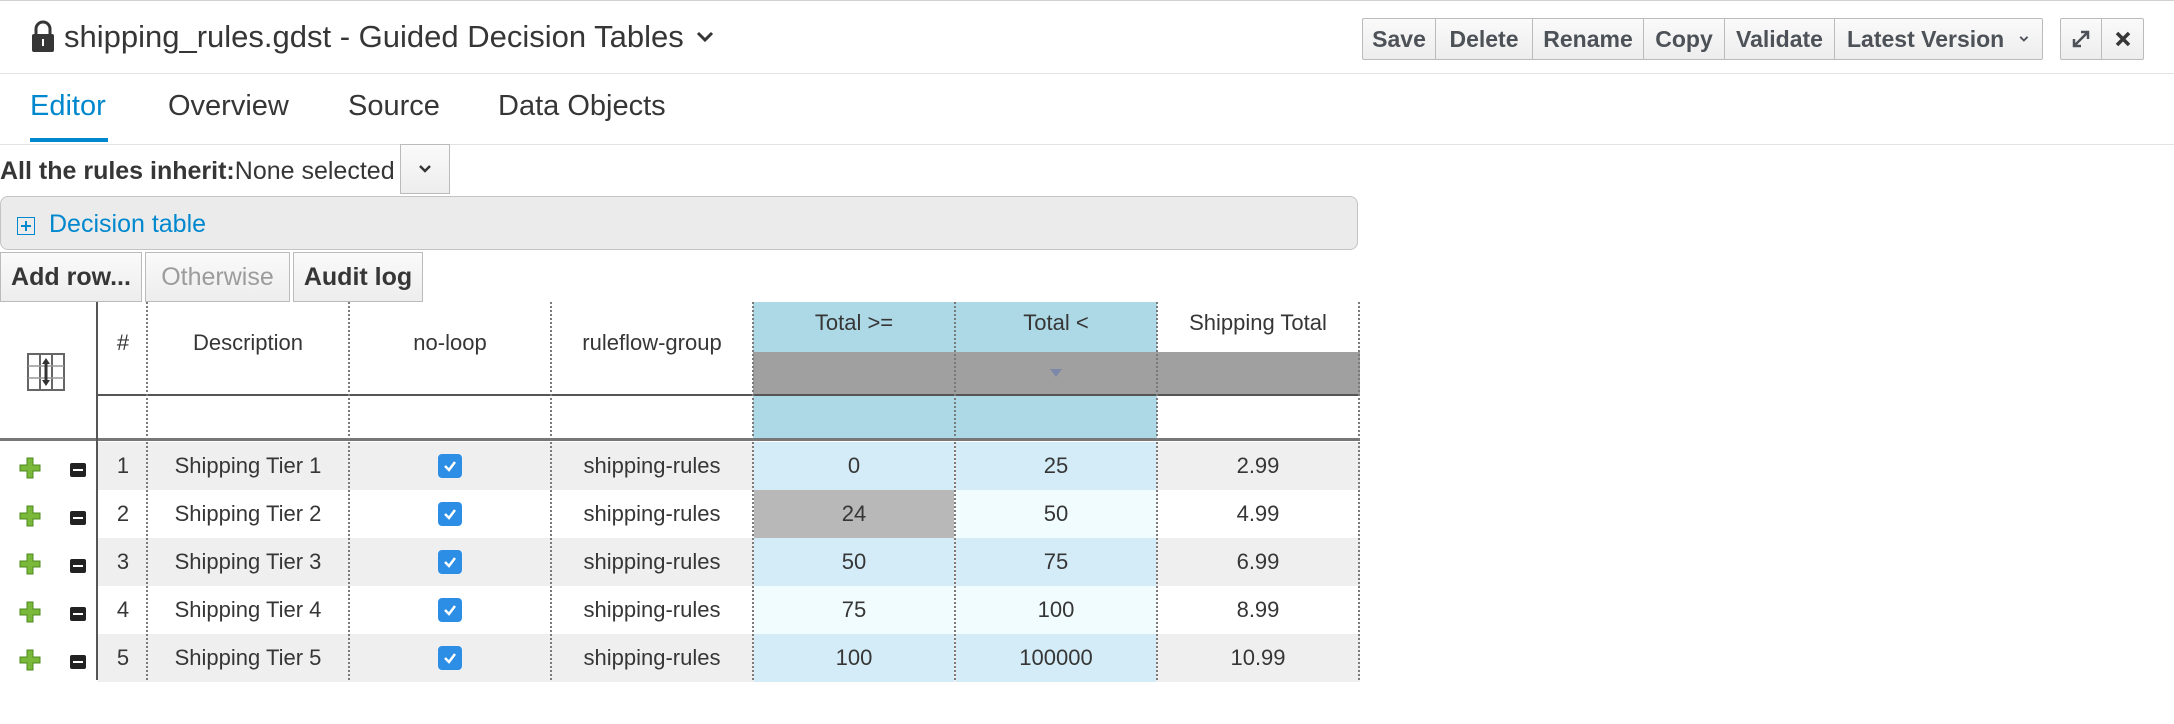  Describe the element at coordinates (854, 658) in the screenshot. I see `total-gte-cell: 100` at that location.